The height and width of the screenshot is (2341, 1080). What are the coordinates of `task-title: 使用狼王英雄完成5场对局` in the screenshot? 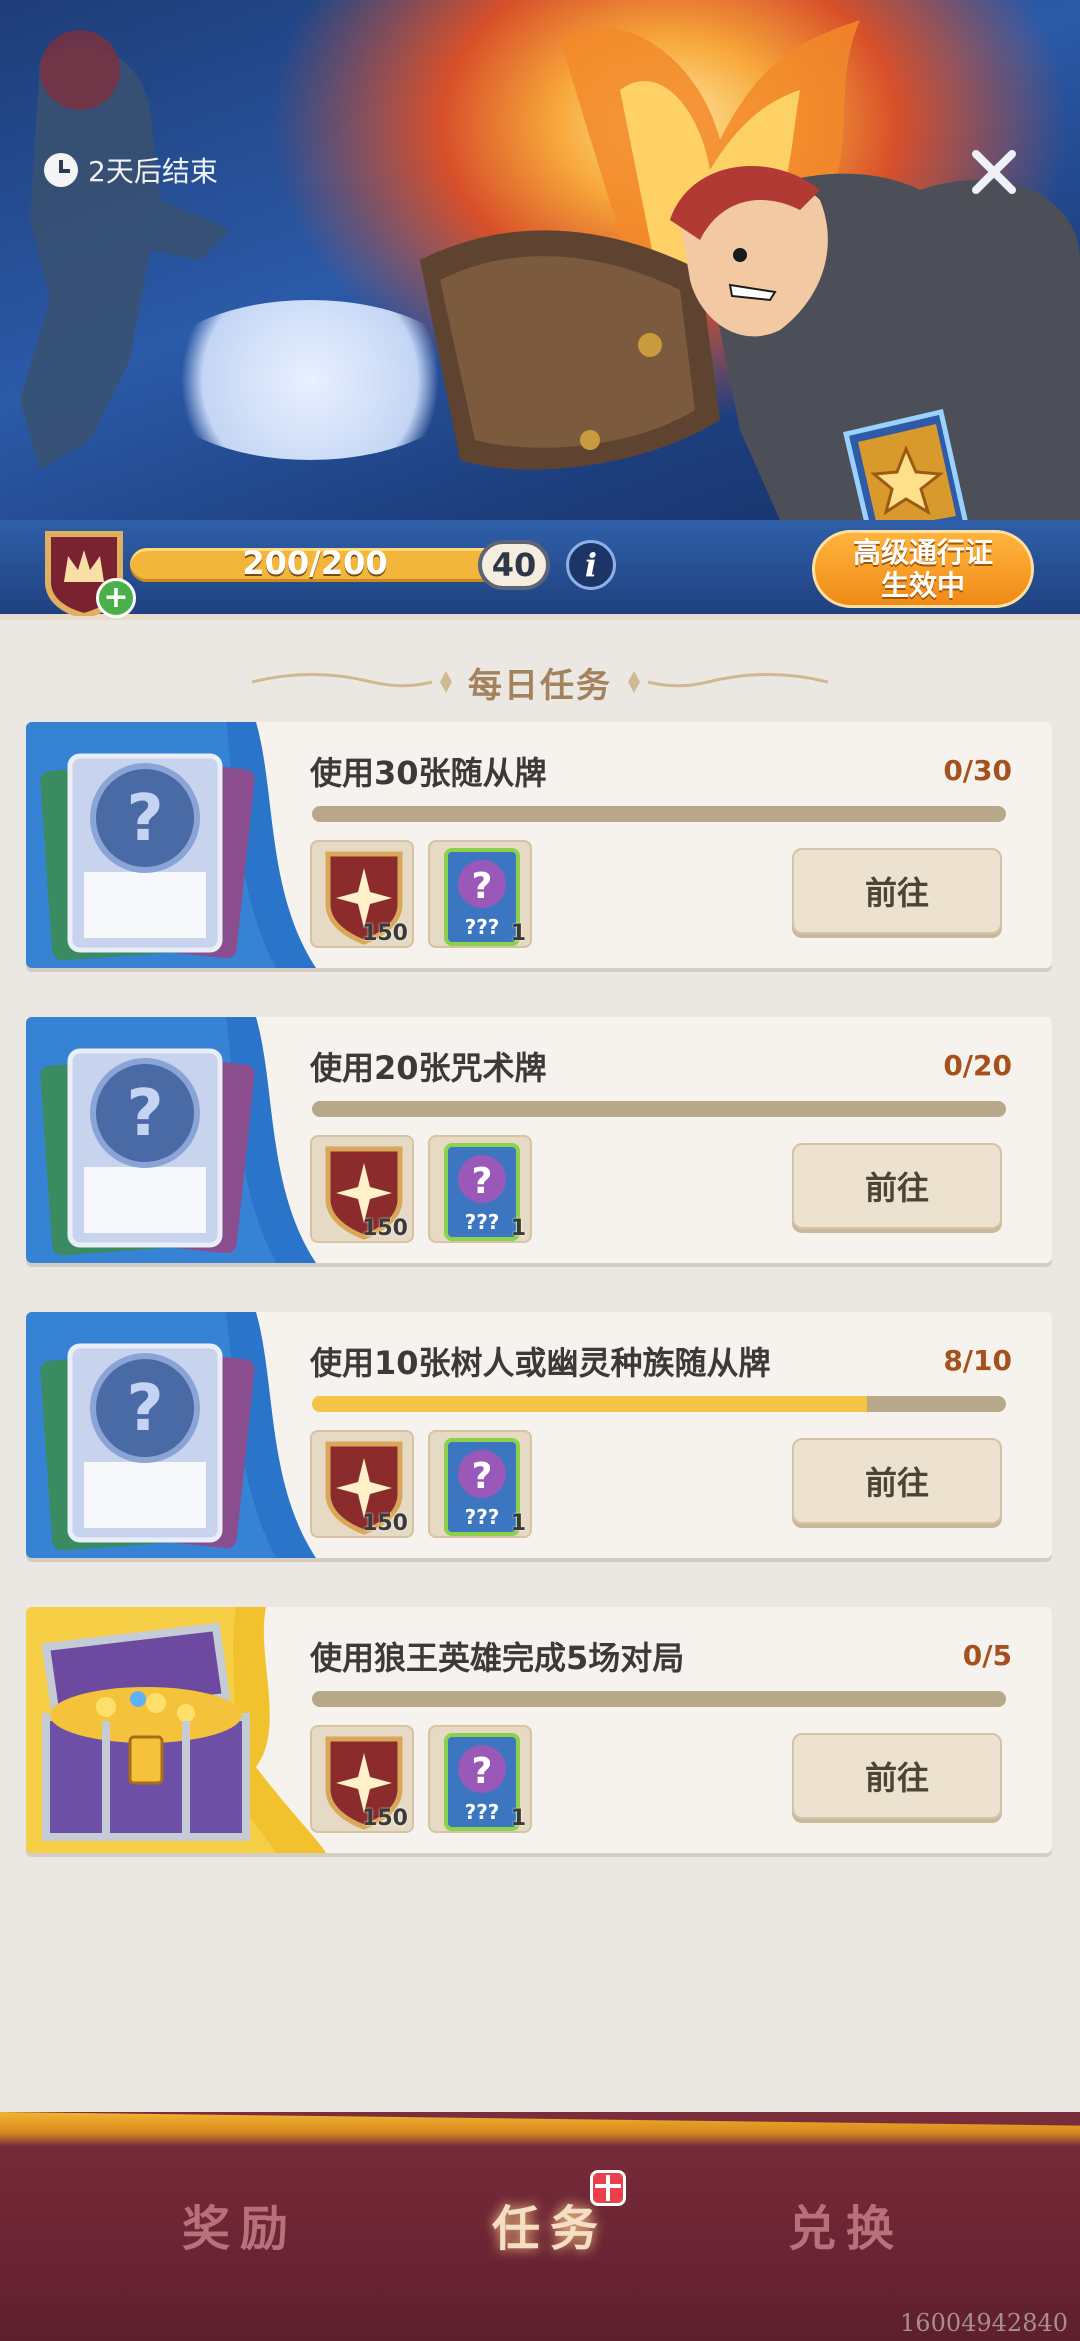 It's located at (497, 1658).